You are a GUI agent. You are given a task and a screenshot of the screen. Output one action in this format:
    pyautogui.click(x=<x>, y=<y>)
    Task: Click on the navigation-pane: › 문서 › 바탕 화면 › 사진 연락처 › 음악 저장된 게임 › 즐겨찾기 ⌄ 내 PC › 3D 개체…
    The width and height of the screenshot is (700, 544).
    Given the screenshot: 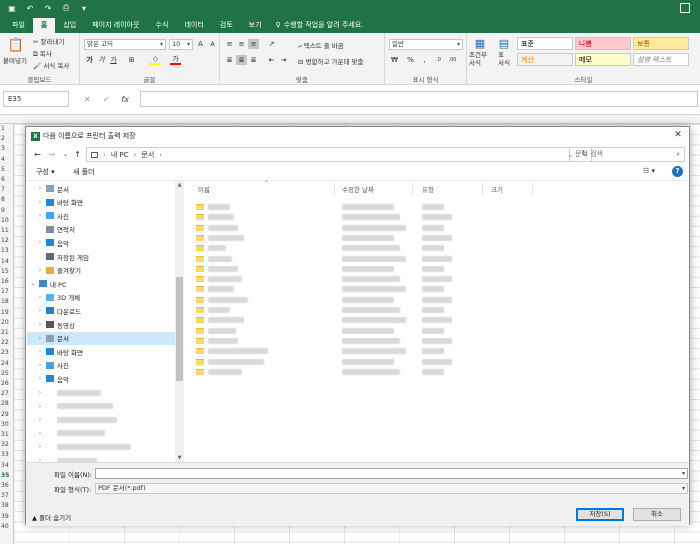 What is the action you would take?
    pyautogui.click(x=101, y=321)
    